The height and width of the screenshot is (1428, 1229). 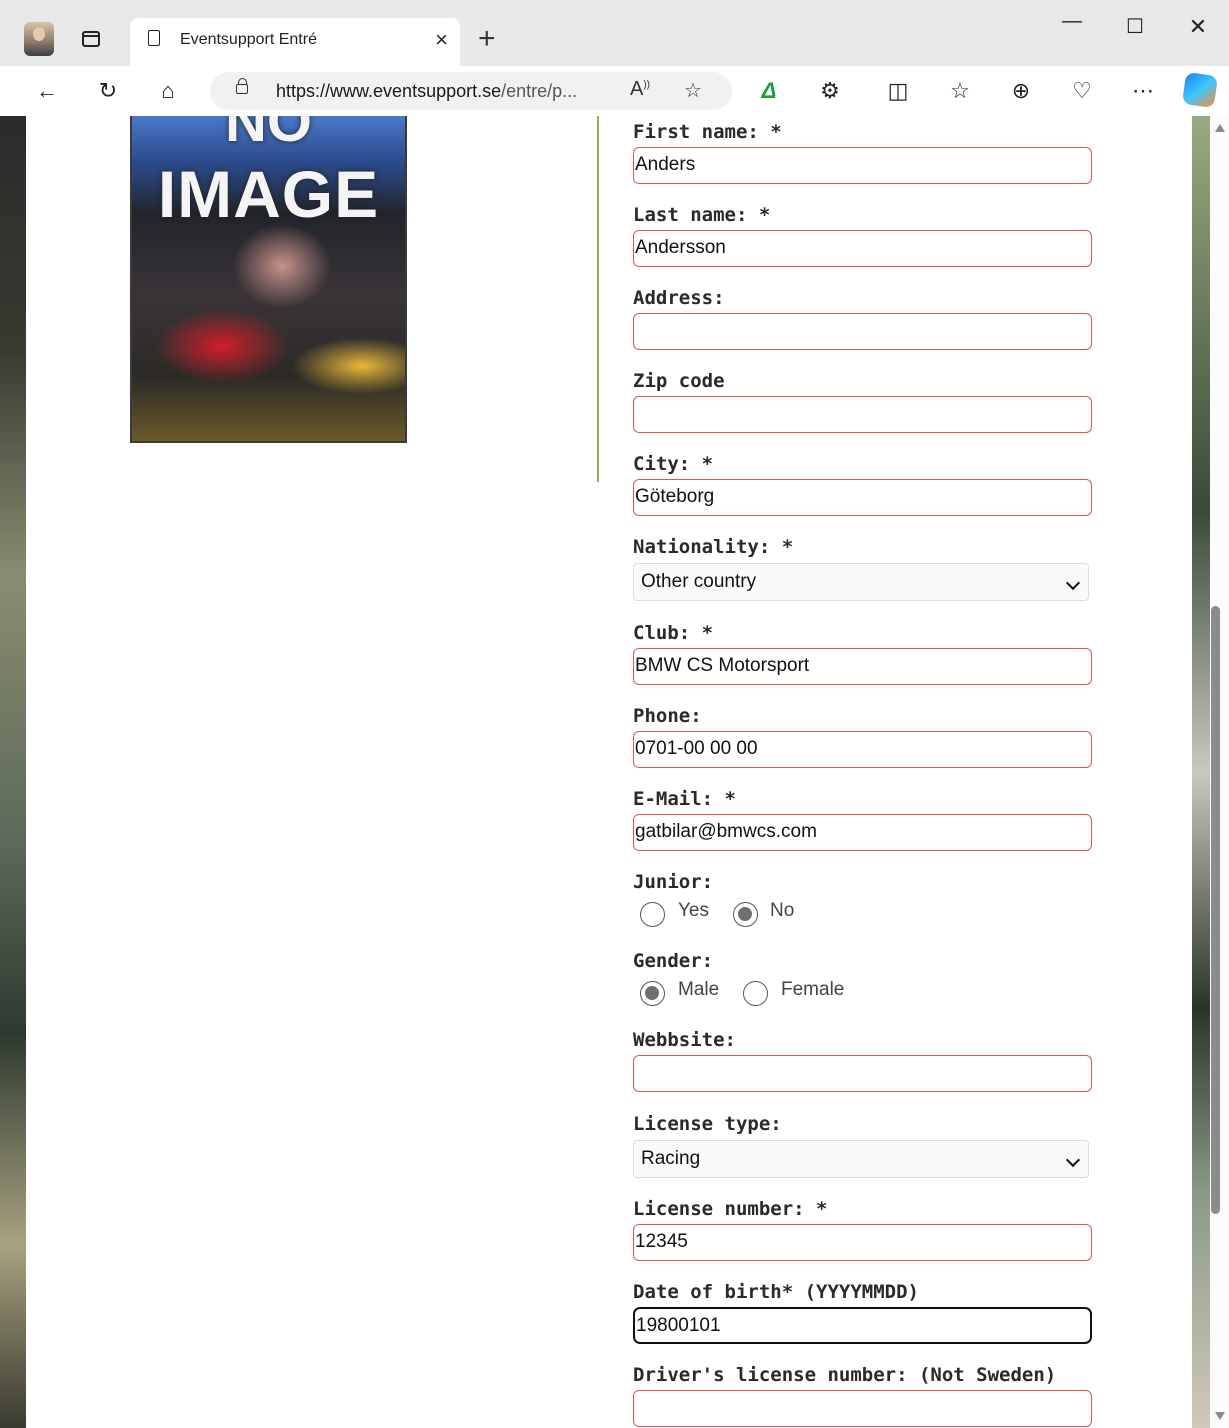 I want to click on tab-actions-icon, so click(x=91, y=39).